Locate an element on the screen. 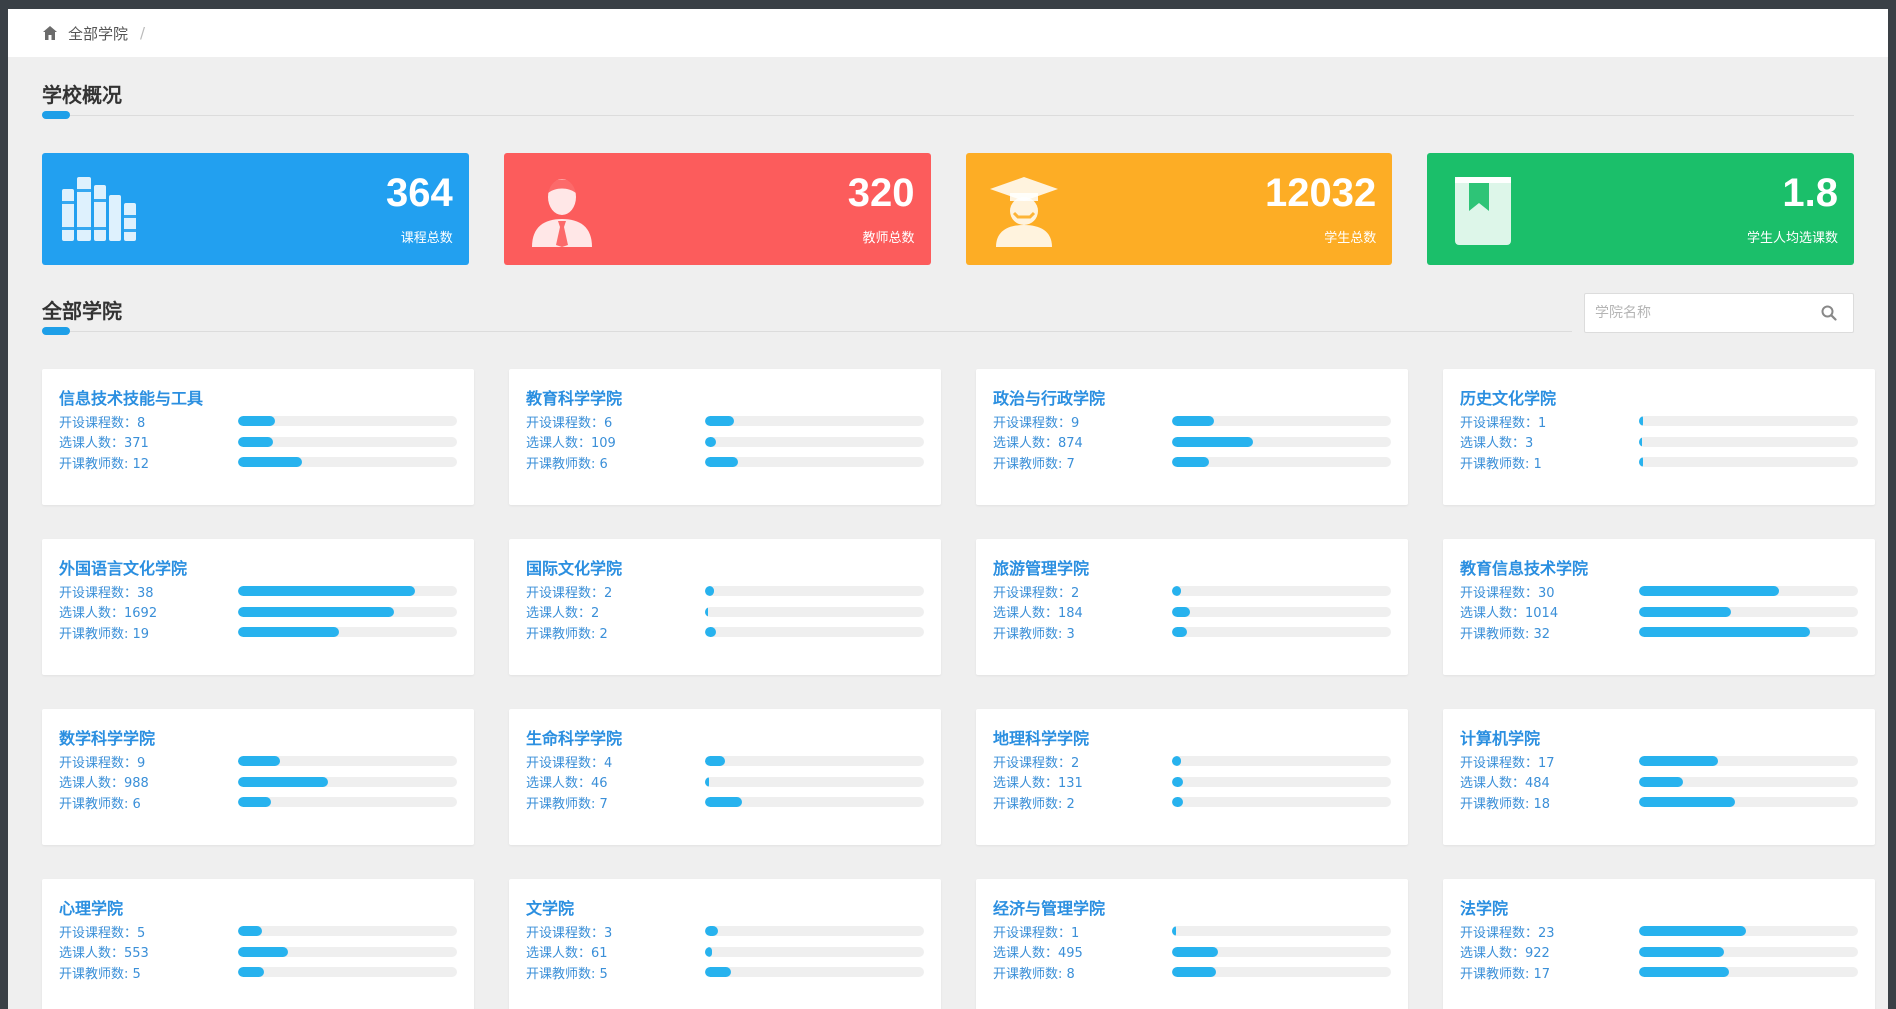  metric-row-teacher-count: 开课教师数: 6 is located at coordinates (725, 462).